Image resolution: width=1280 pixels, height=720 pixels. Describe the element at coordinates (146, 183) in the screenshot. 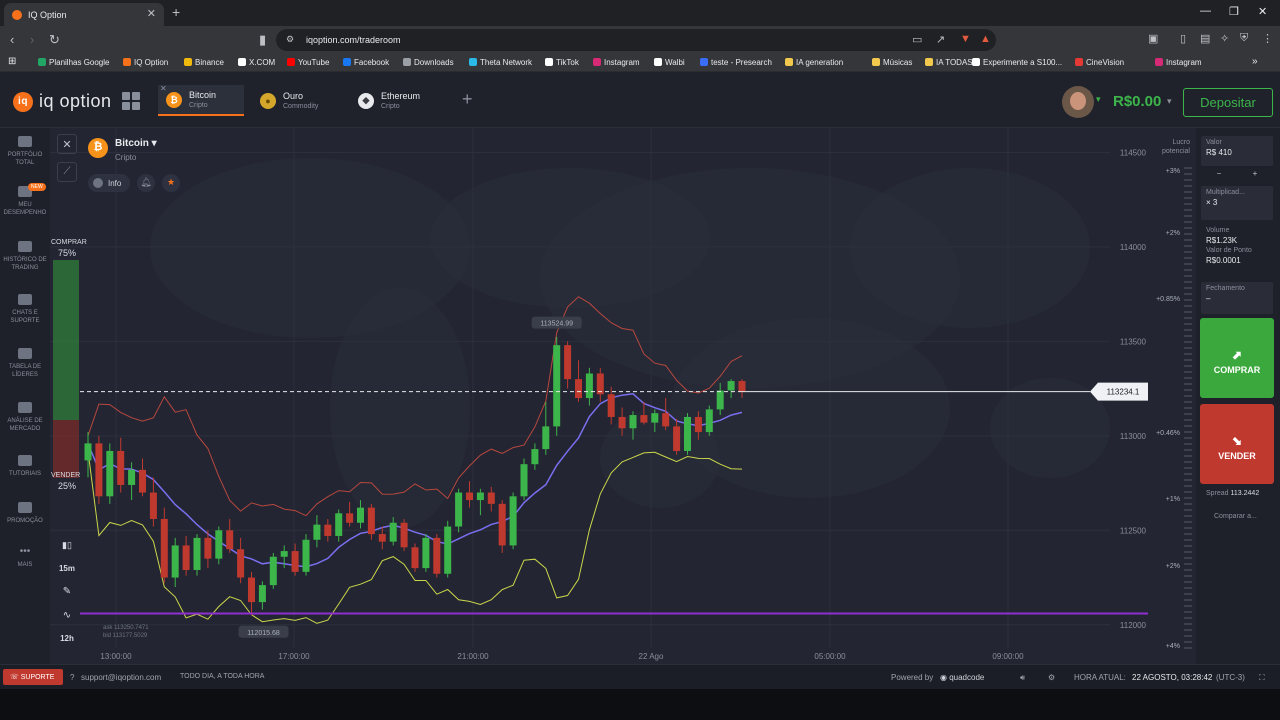

I see `bell-icon: 🔔︎` at that location.